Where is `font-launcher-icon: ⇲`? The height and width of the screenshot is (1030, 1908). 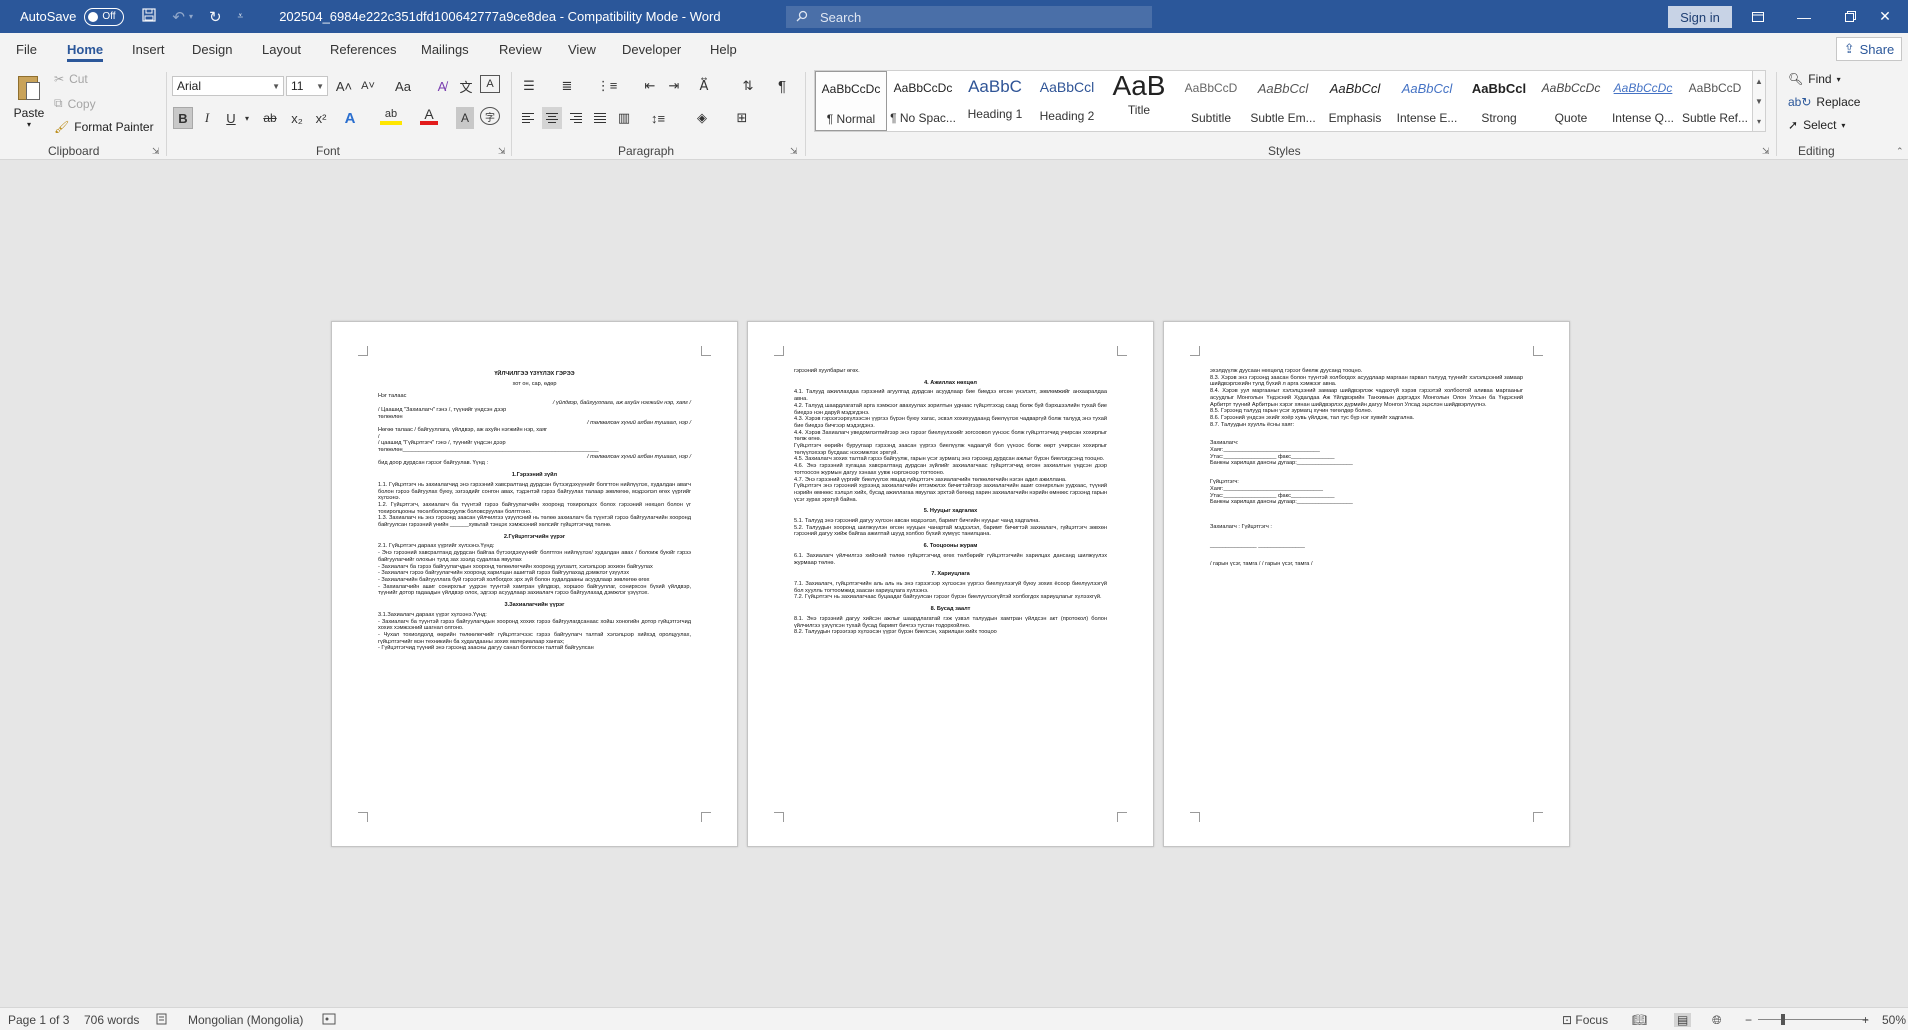
font-launcher-icon: ⇲ is located at coordinates (502, 151).